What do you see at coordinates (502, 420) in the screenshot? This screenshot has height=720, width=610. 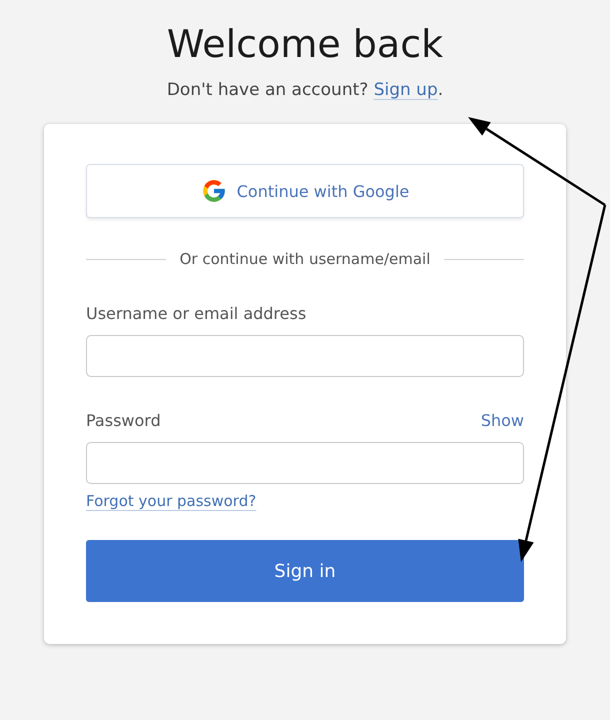 I see `show-link: Show` at bounding box center [502, 420].